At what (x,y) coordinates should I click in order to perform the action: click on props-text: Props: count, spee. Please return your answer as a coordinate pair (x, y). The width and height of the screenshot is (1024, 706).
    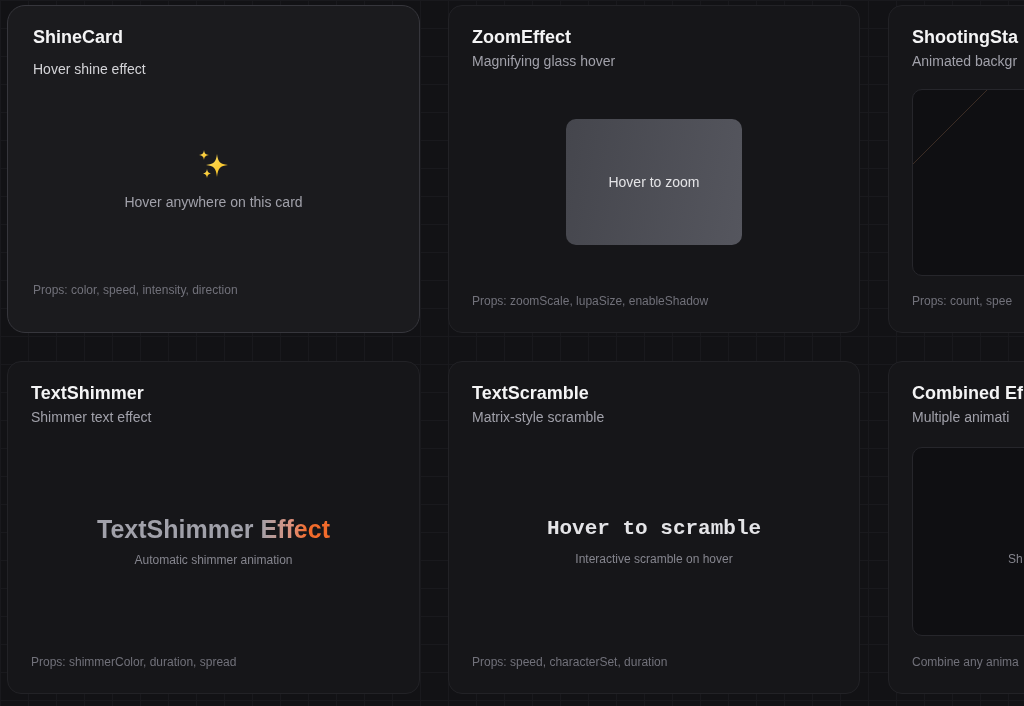
    Looking at the image, I should click on (963, 301).